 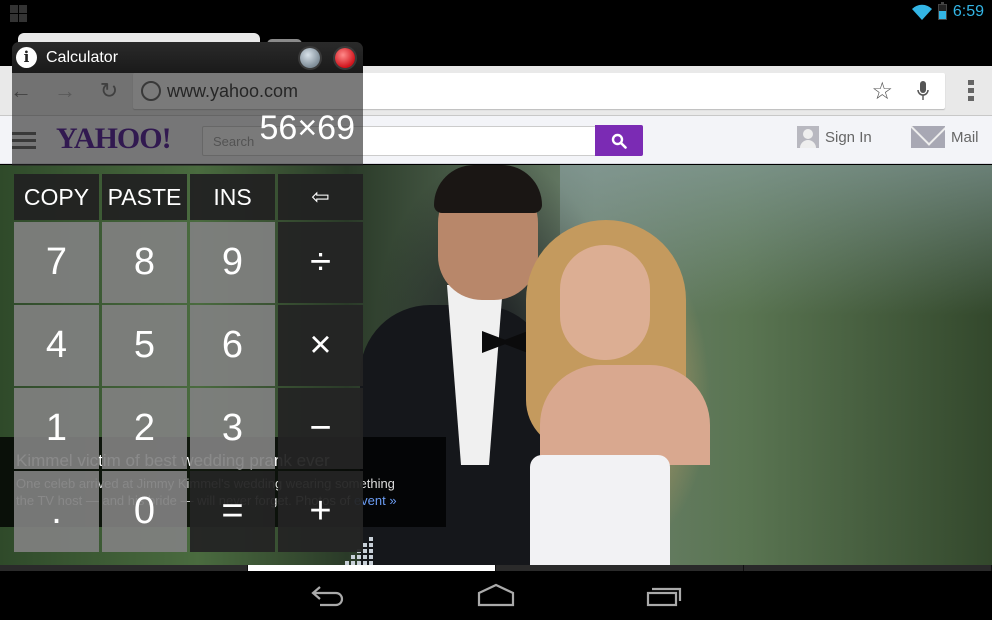 I want to click on calculator-title: Calculator, so click(x=82, y=57).